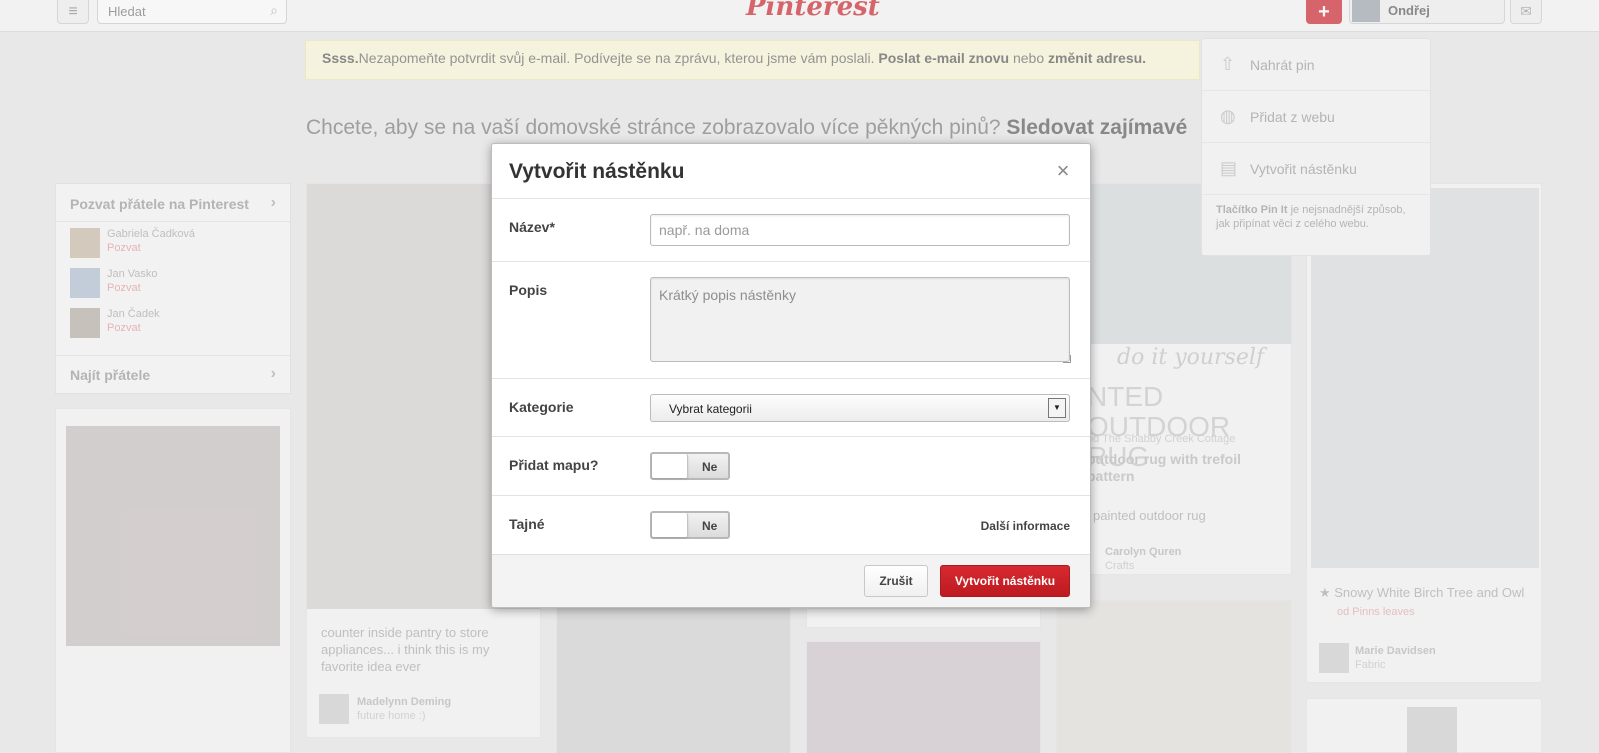 The width and height of the screenshot is (1599, 753). What do you see at coordinates (710, 467) in the screenshot?
I see `add-map-state: Ne` at bounding box center [710, 467].